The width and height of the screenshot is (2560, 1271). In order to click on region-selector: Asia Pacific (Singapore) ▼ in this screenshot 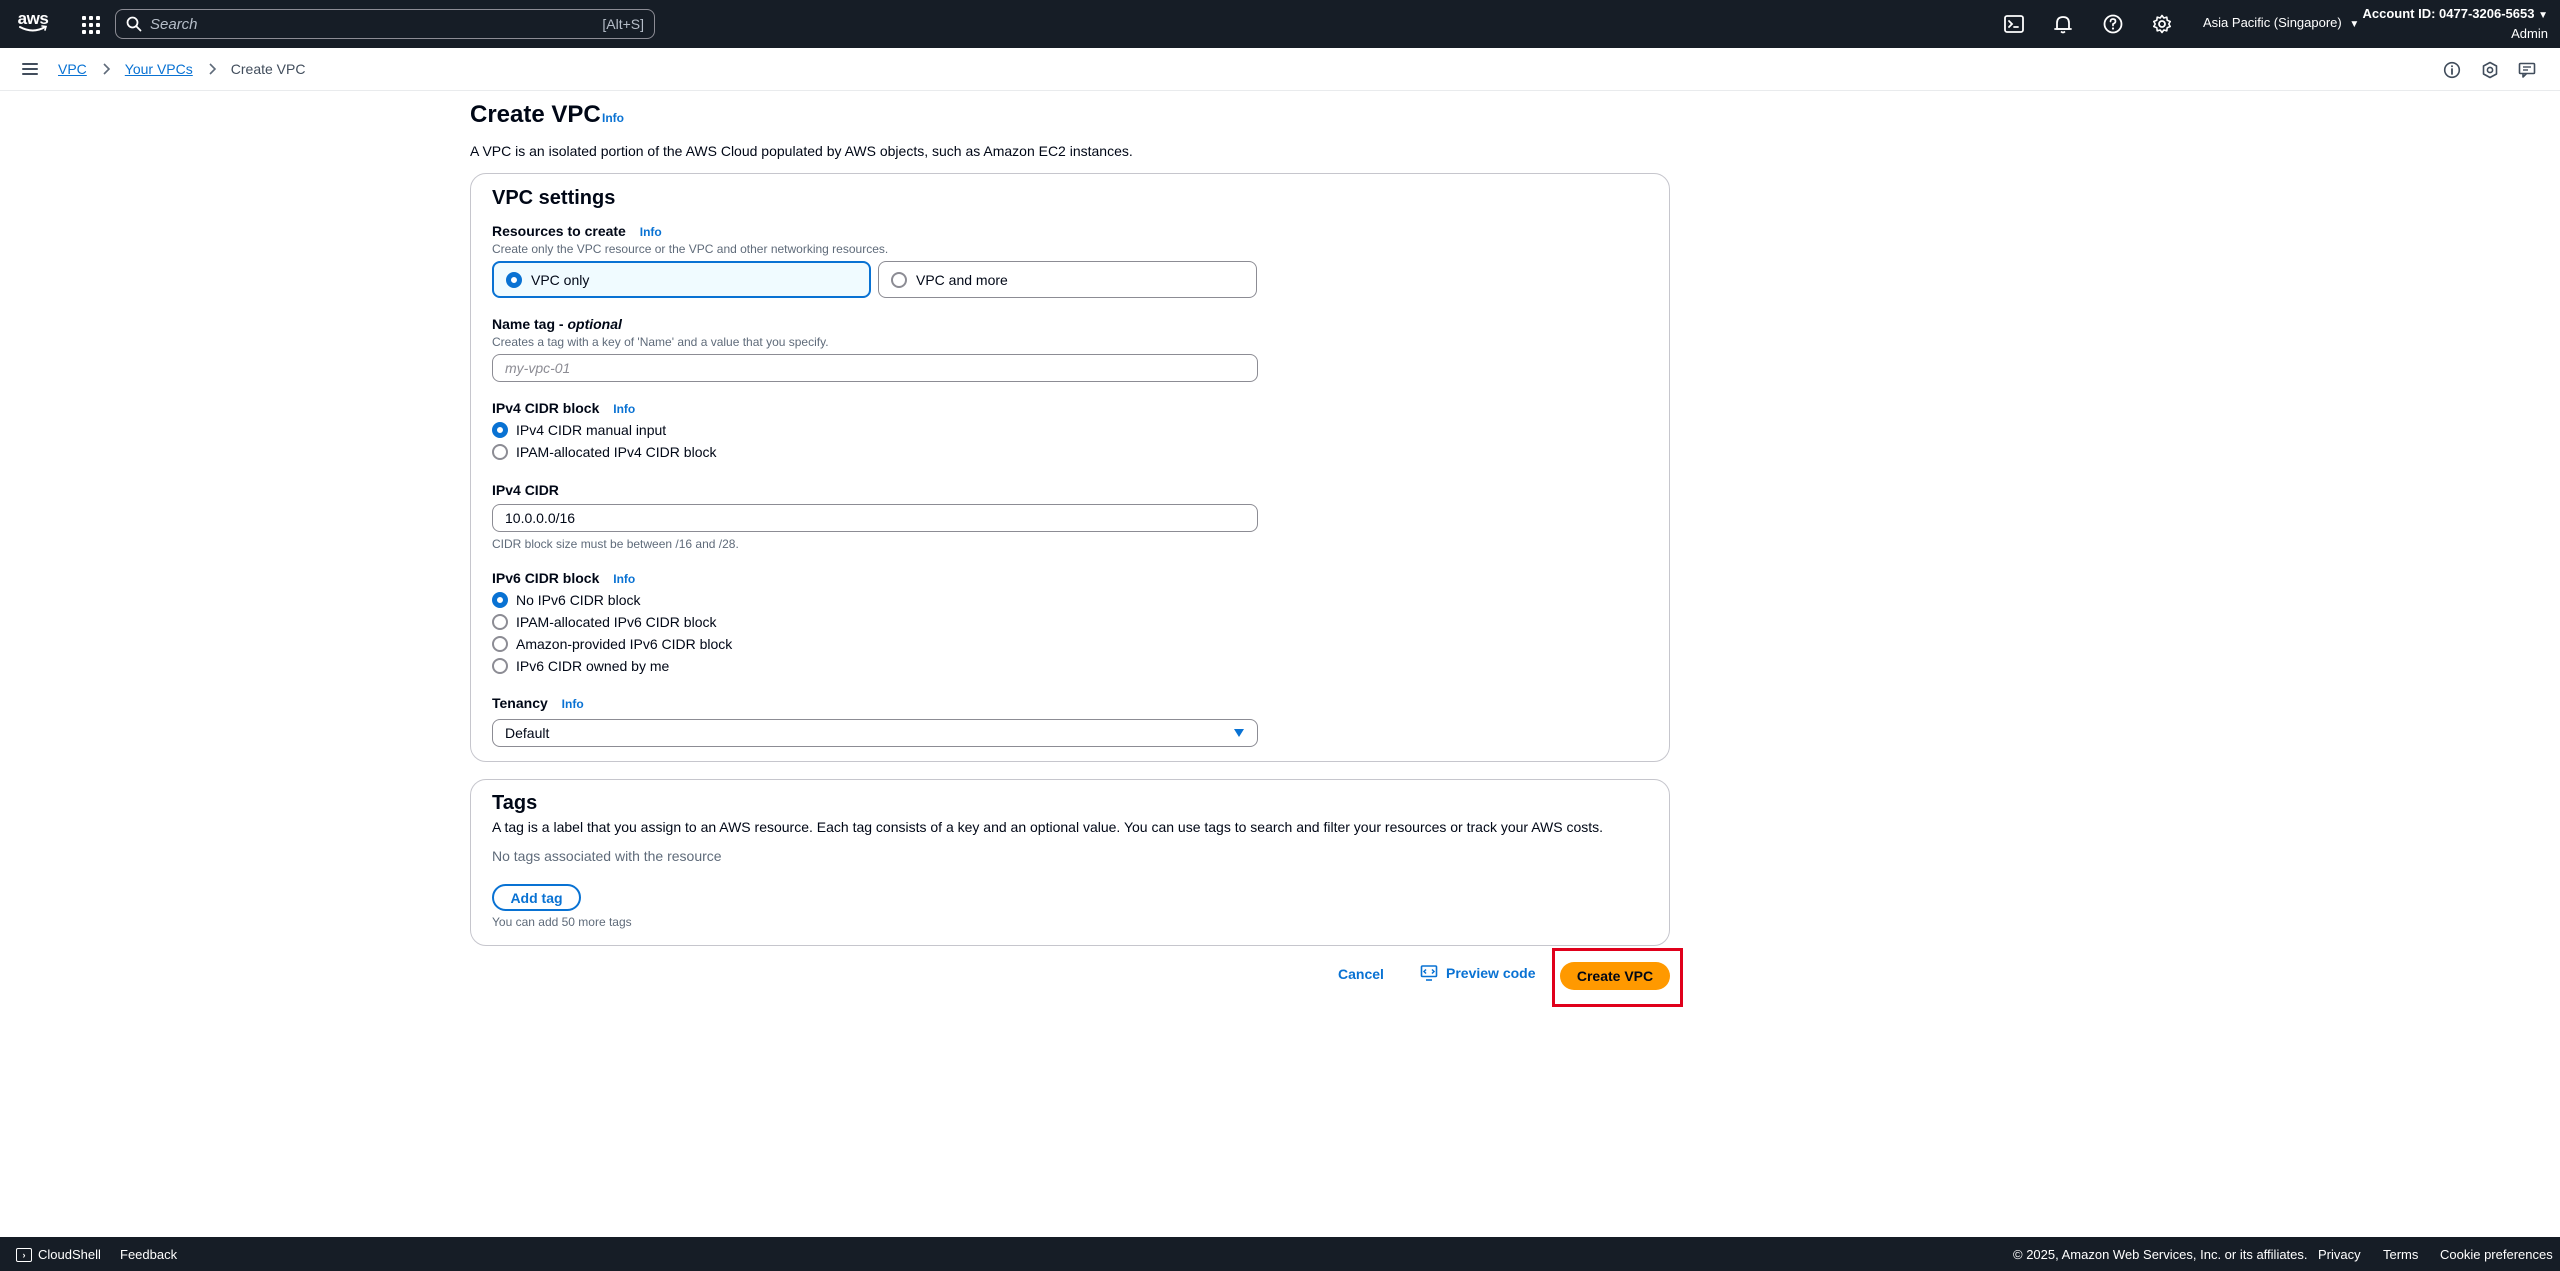, I will do `click(2281, 22)`.